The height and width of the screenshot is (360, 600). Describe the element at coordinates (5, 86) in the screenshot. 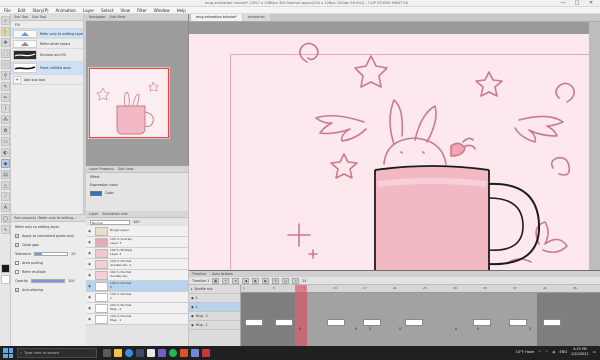

I see `pen-icon: ✎` at that location.